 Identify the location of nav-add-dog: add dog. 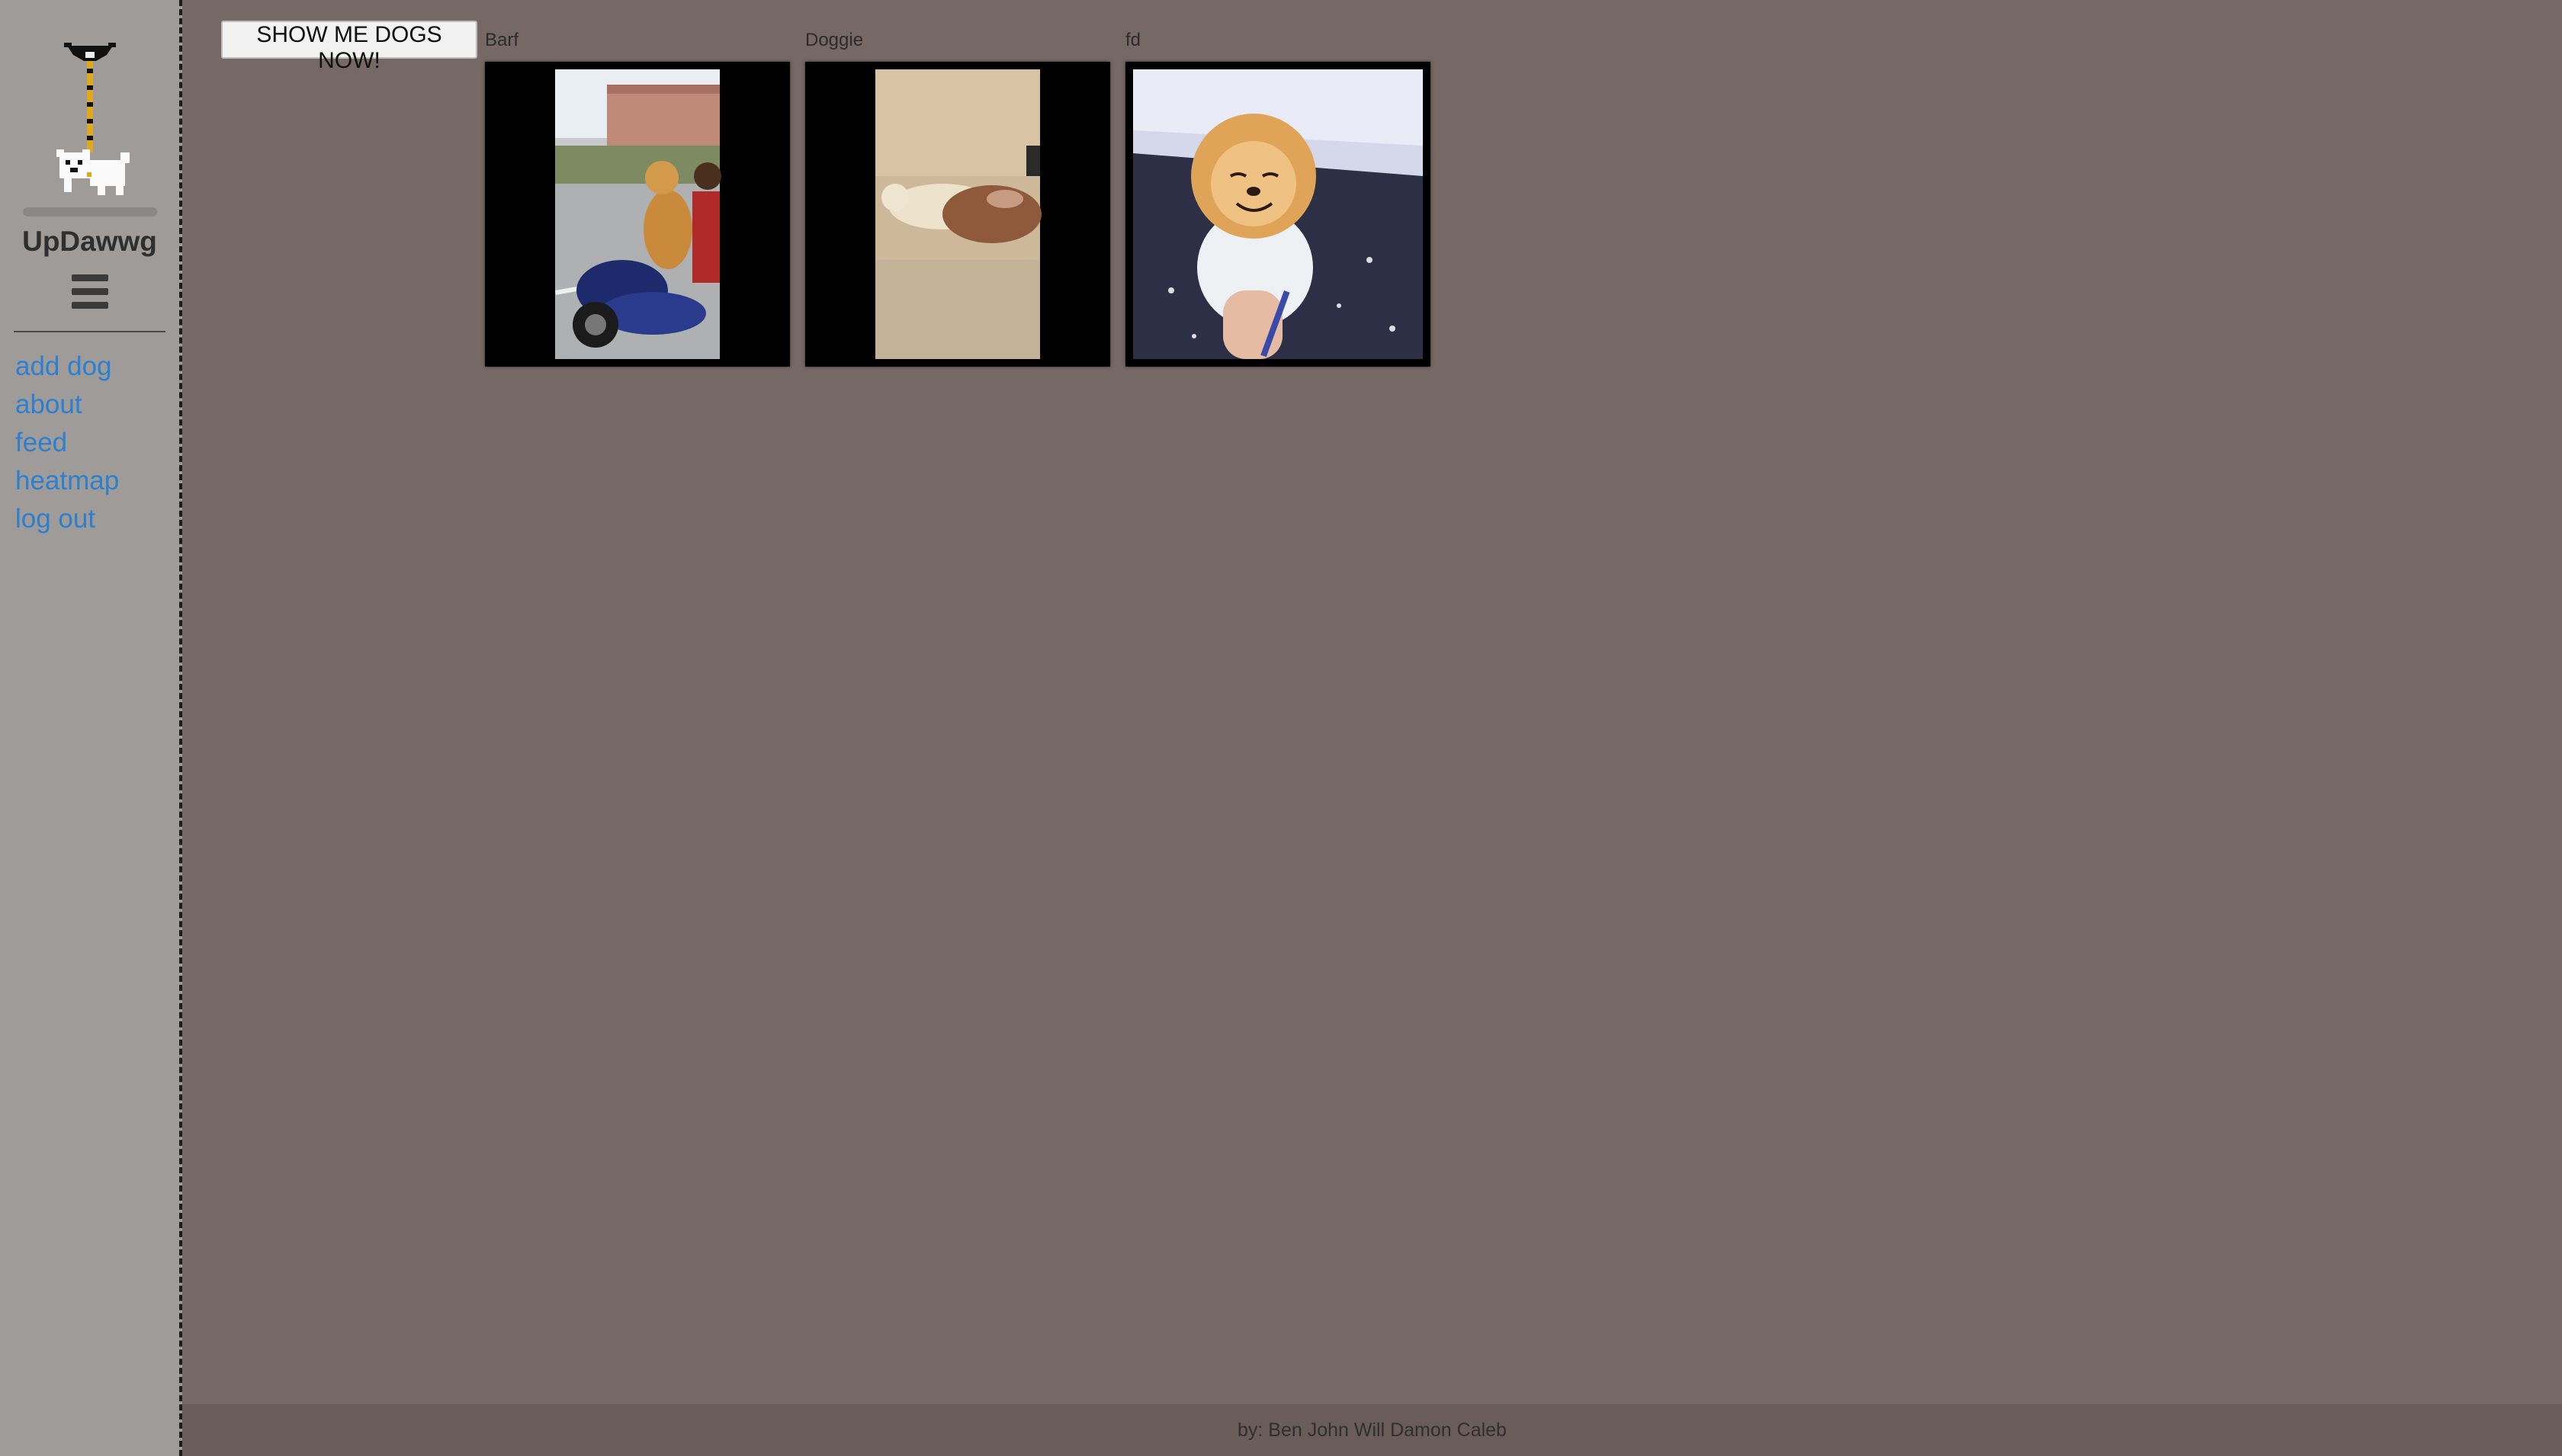
(67, 367).